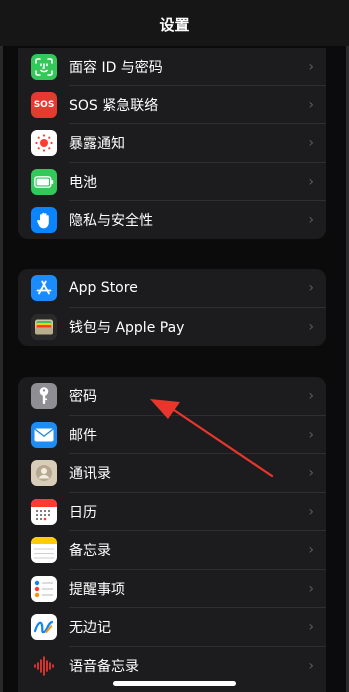 This screenshot has width=349, height=692. I want to click on settings-row-label: 提醒事项, so click(97, 589).